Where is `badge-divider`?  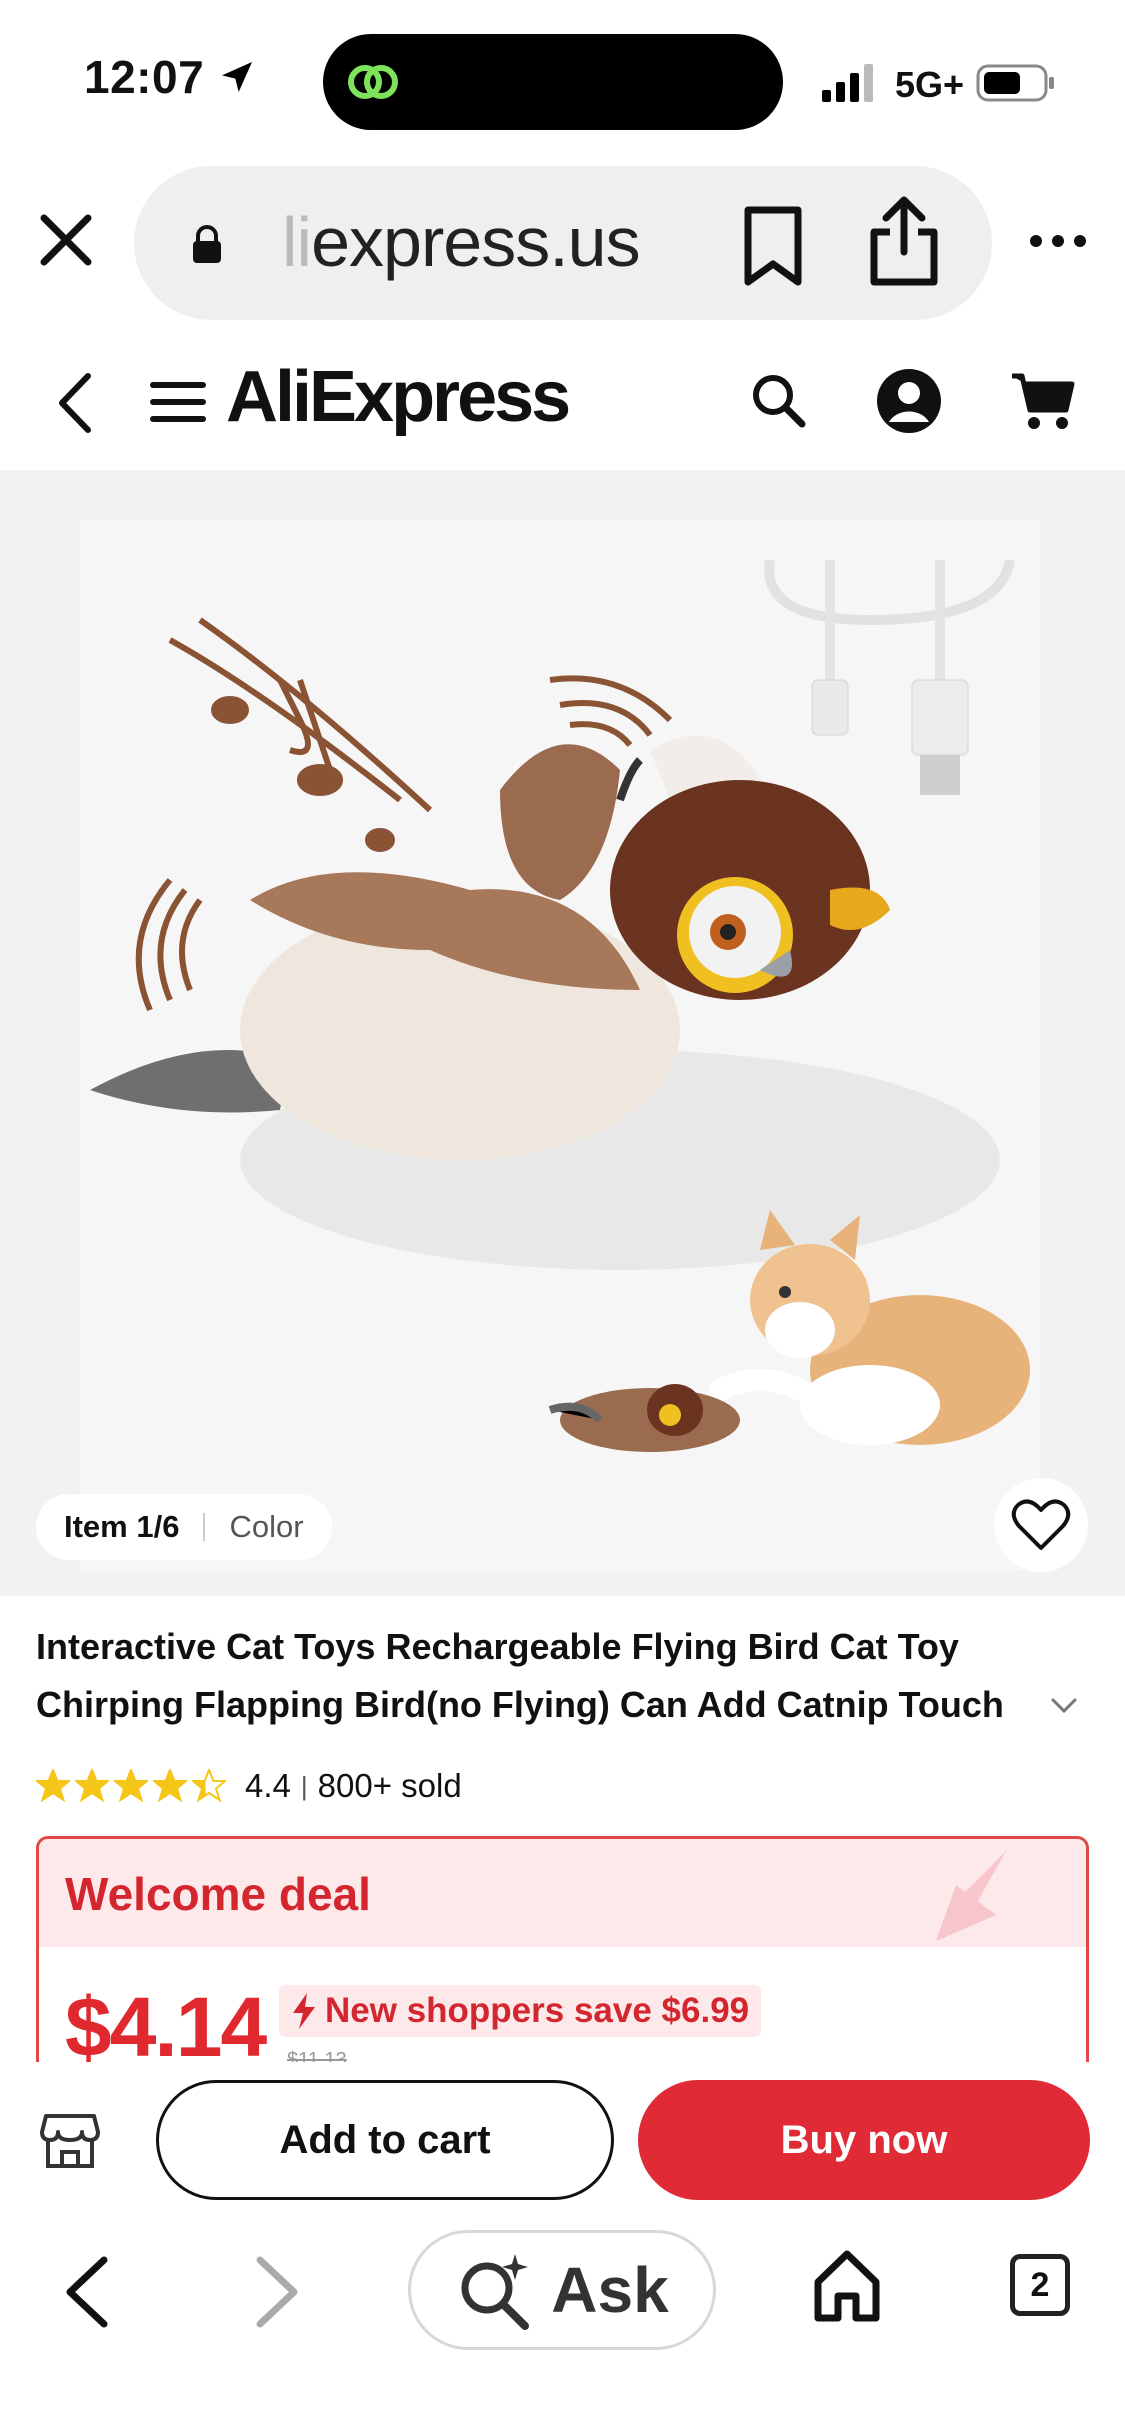 badge-divider is located at coordinates (204, 1527).